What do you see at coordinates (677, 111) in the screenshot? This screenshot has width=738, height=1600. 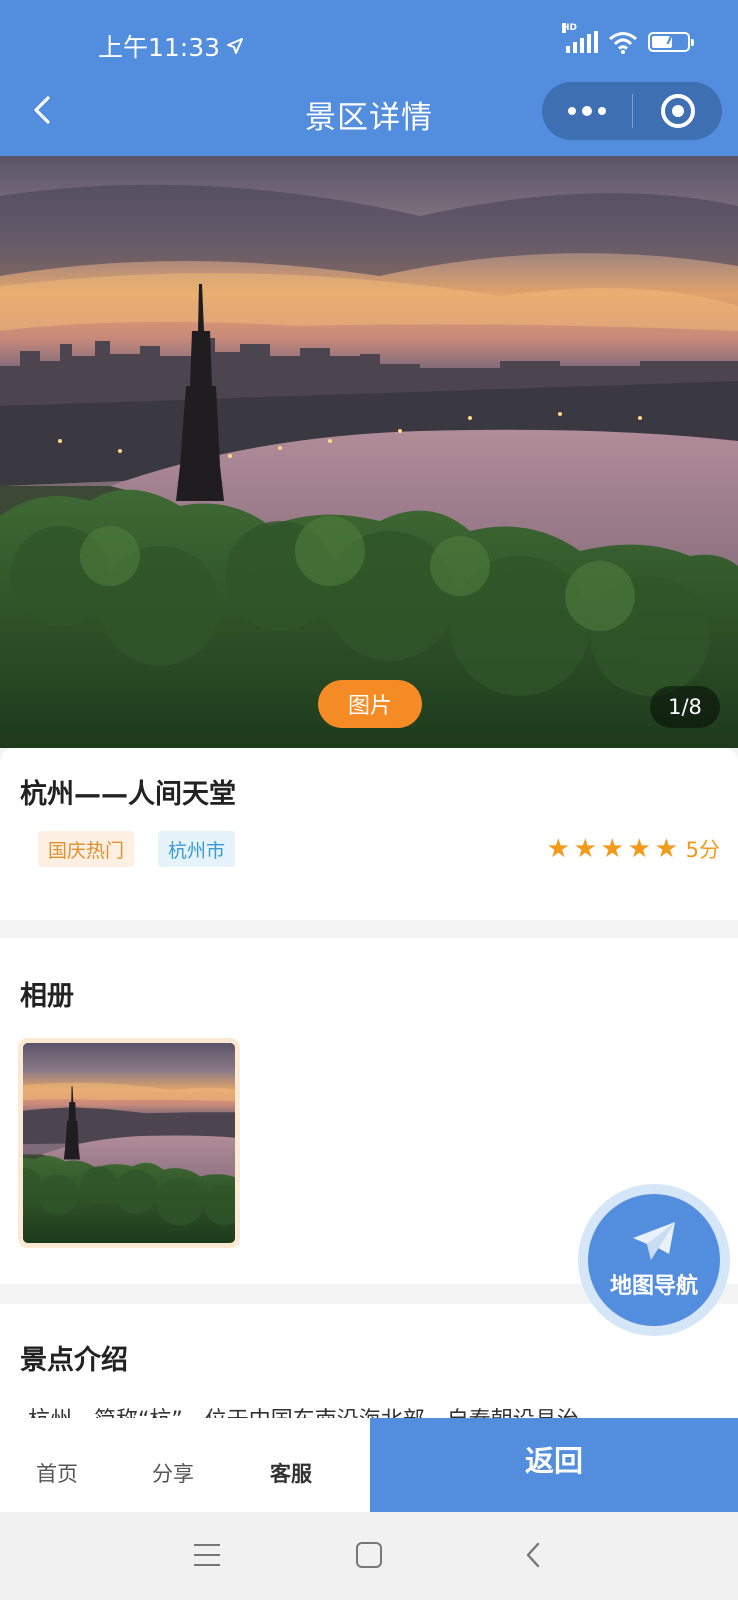 I see `target-circle-icon` at bounding box center [677, 111].